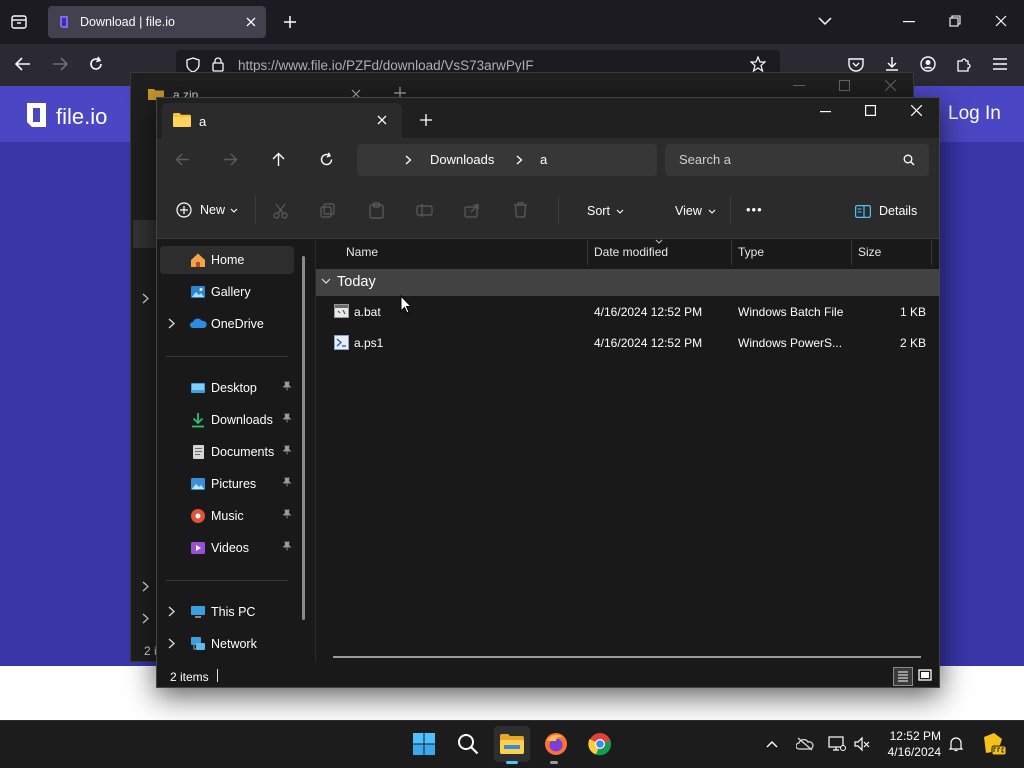 This screenshot has width=1024, height=768. What do you see at coordinates (556, 744) in the screenshot?
I see `taskbar-firefox-icon` at bounding box center [556, 744].